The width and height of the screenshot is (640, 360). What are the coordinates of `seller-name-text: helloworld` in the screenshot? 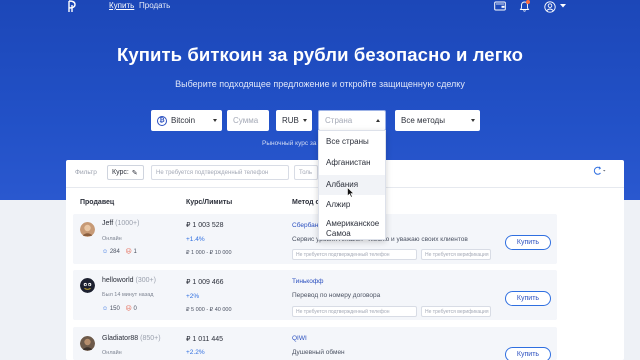 It's located at (118, 280).